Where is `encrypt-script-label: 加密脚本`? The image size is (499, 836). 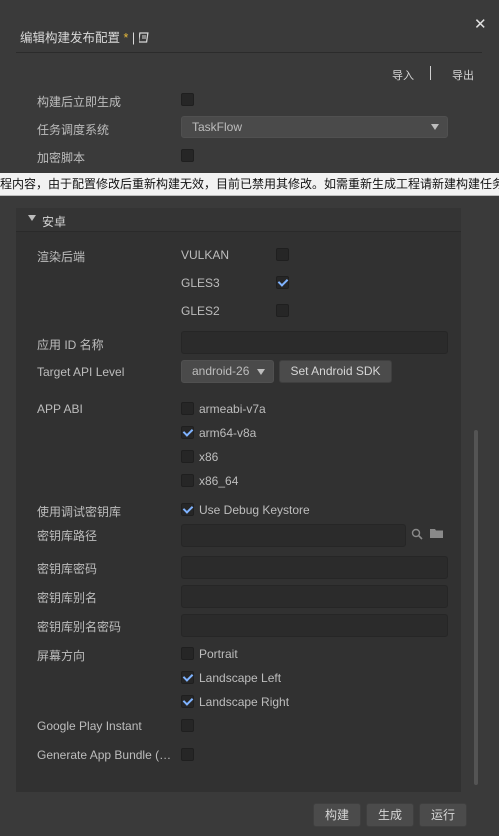
encrypt-script-label: 加密脚本 is located at coordinates (61, 158).